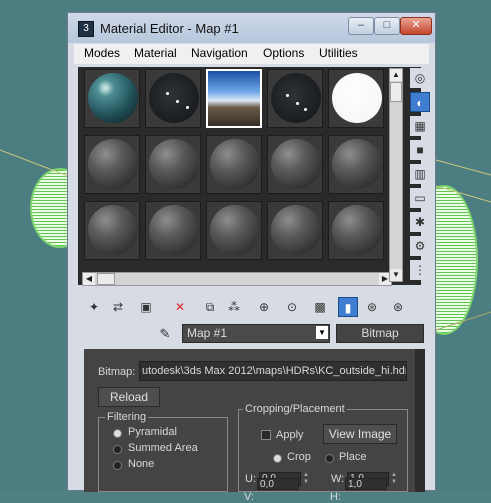 Image resolution: width=491 pixels, height=503 pixels. Describe the element at coordinates (338, 479) in the screenshot. I see `w-label: W:` at that location.